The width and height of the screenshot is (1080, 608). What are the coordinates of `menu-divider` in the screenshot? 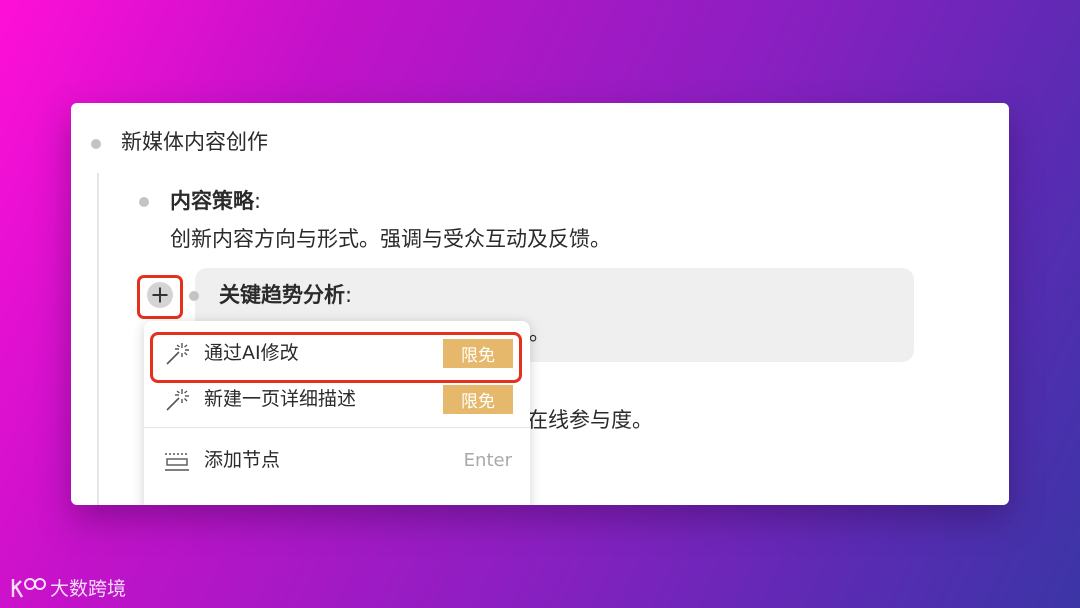 It's located at (337, 427).